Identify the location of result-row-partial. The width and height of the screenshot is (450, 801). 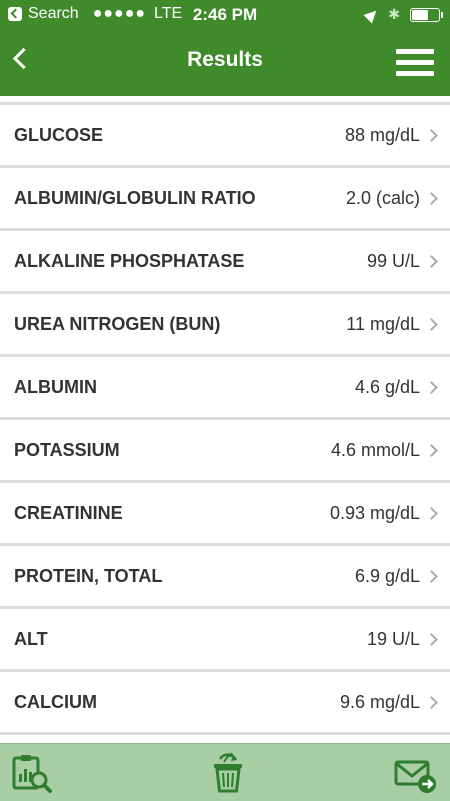
(225, 739).